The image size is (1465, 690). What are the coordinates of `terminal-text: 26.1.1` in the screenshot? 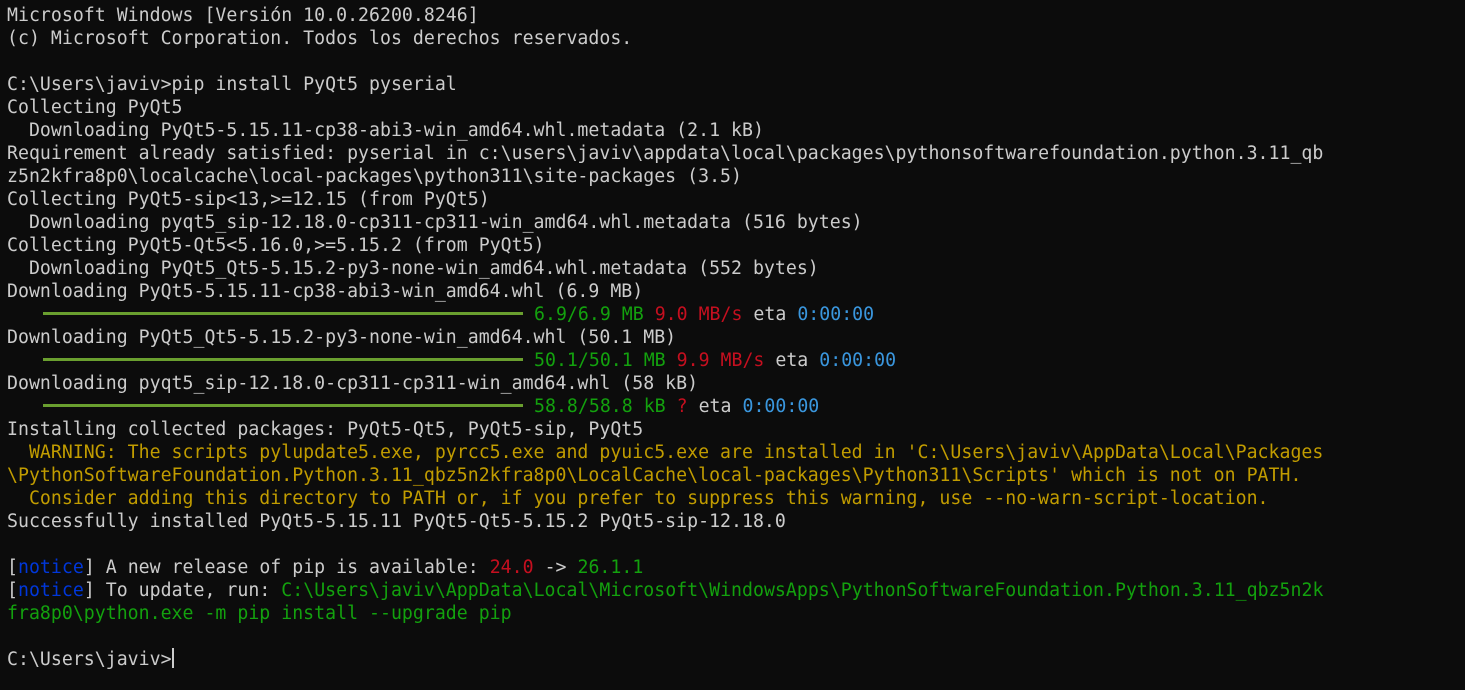 It's located at (610, 567).